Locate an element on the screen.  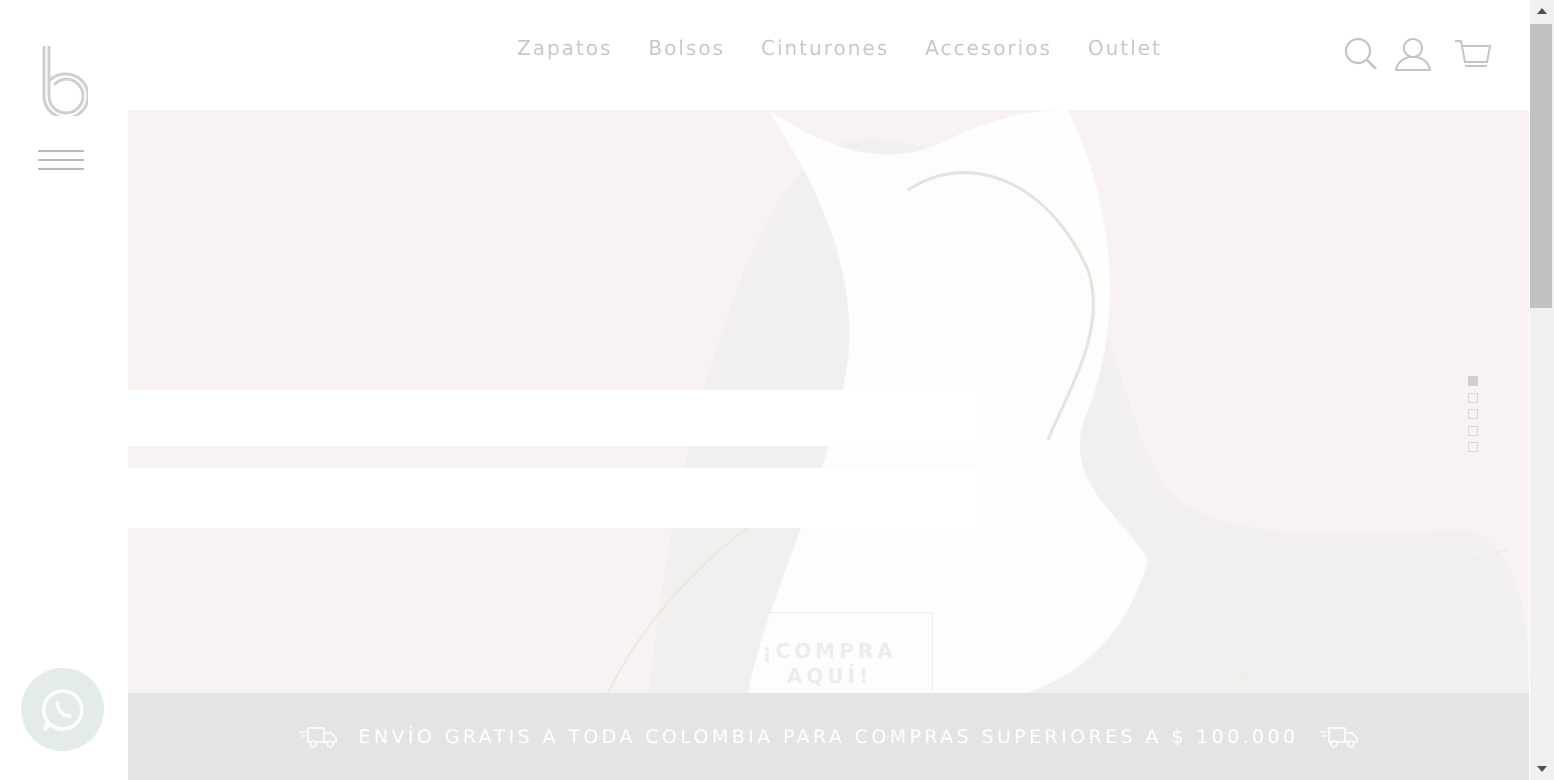
nav-item-bolsos: Bolsos is located at coordinates (686, 48).